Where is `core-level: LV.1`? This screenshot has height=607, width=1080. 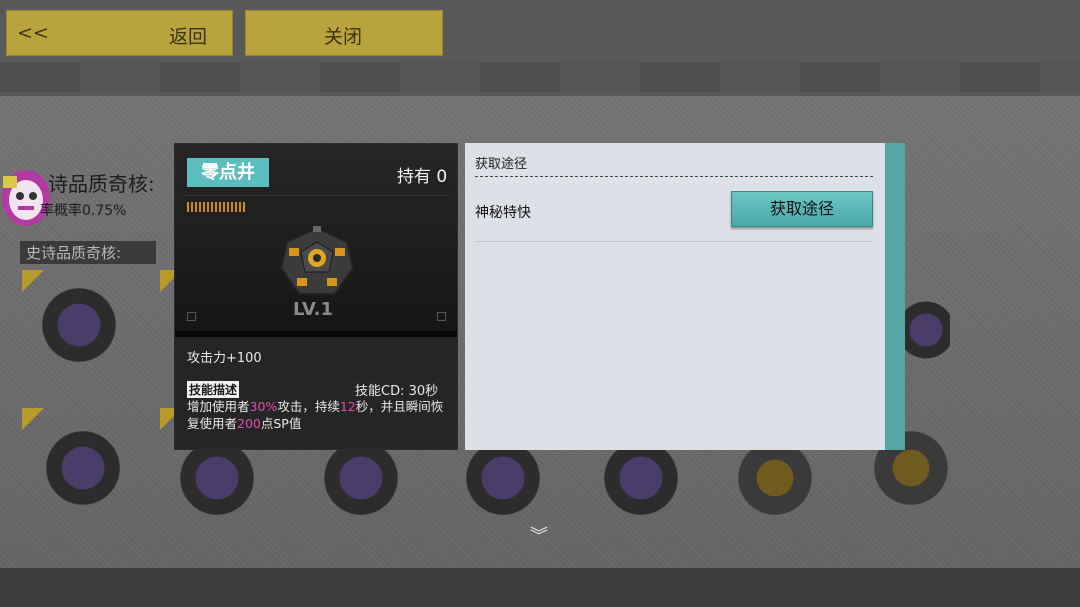 core-level: LV.1 is located at coordinates (313, 309).